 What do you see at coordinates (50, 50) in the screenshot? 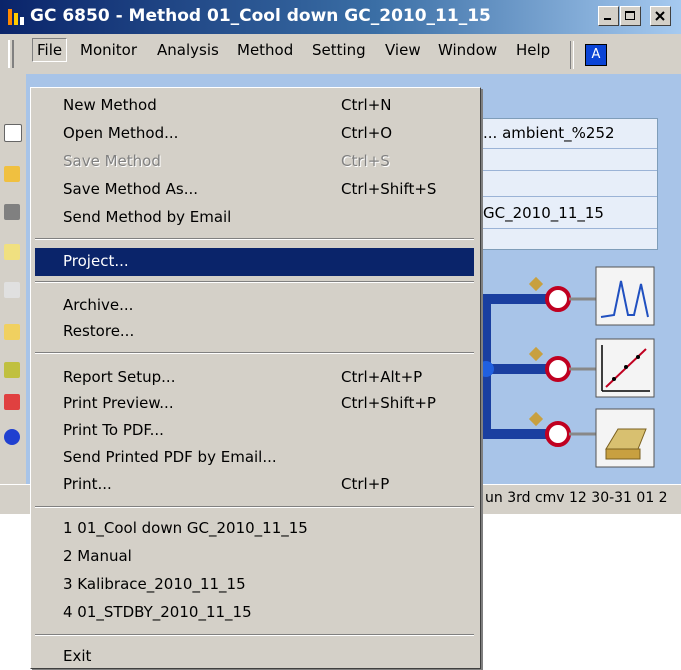
I see `menu-file: File` at bounding box center [50, 50].